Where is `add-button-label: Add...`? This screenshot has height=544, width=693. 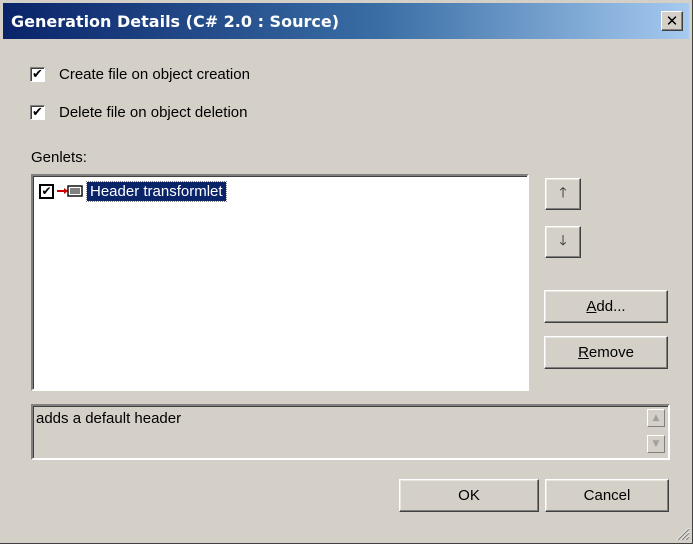
add-button-label: Add... is located at coordinates (606, 306).